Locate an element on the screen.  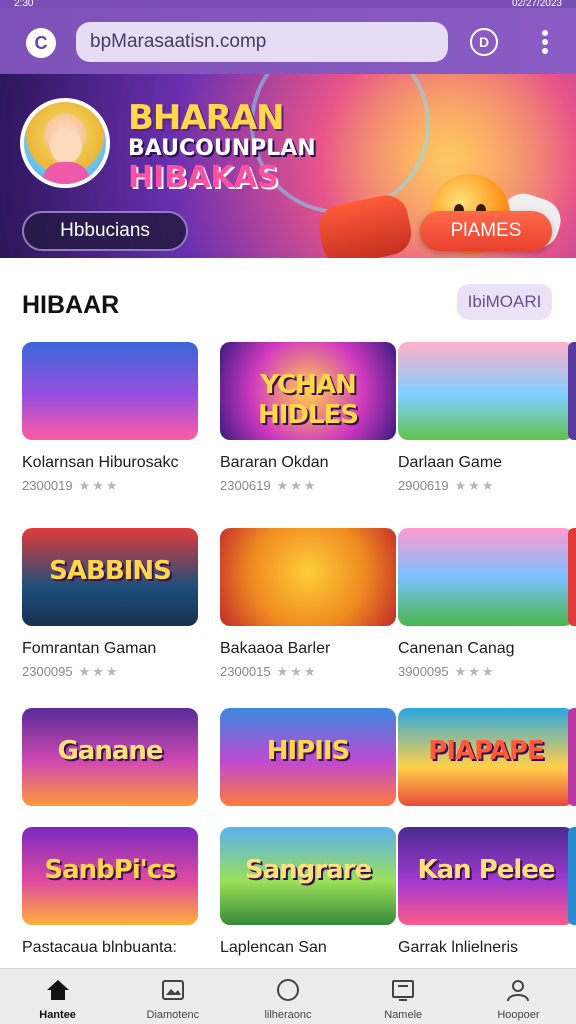
nav-home: Hantee is located at coordinates (57, 996).